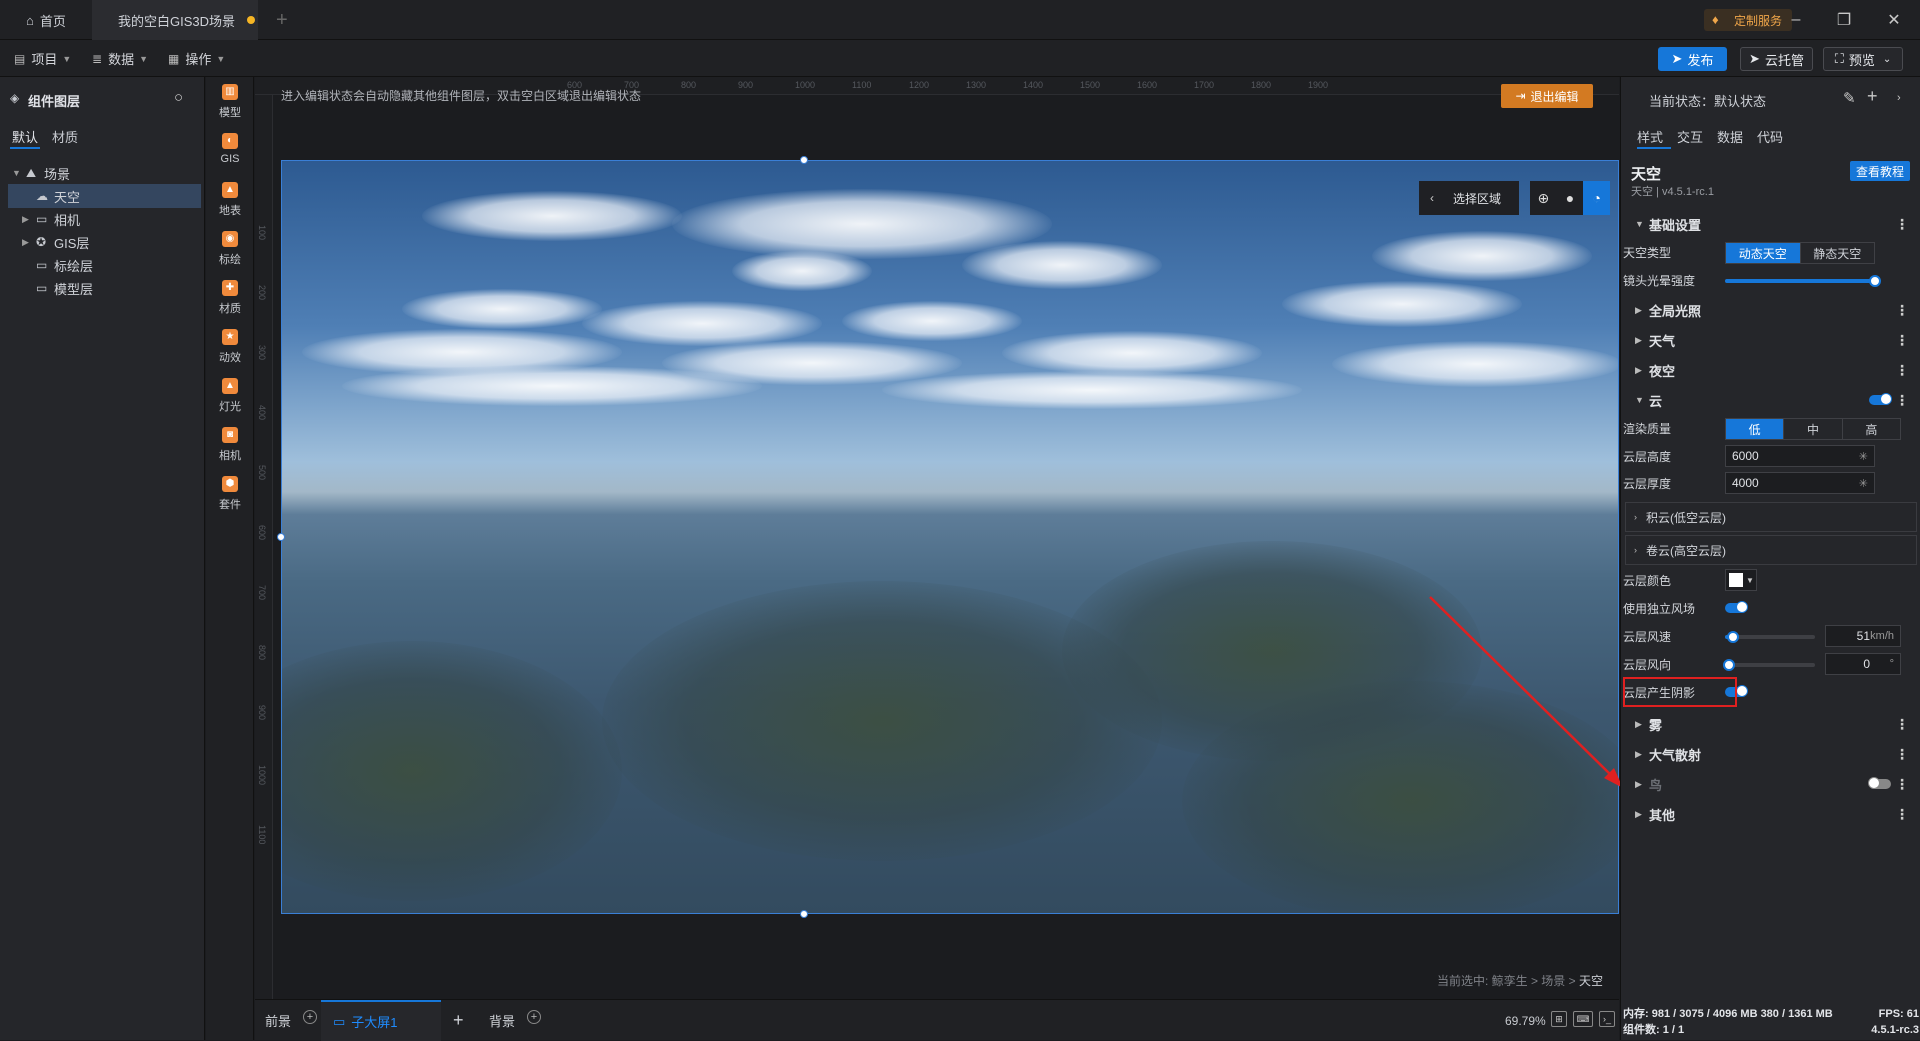  I want to click on tool-terrain: ▲ 地表, so click(230, 200).